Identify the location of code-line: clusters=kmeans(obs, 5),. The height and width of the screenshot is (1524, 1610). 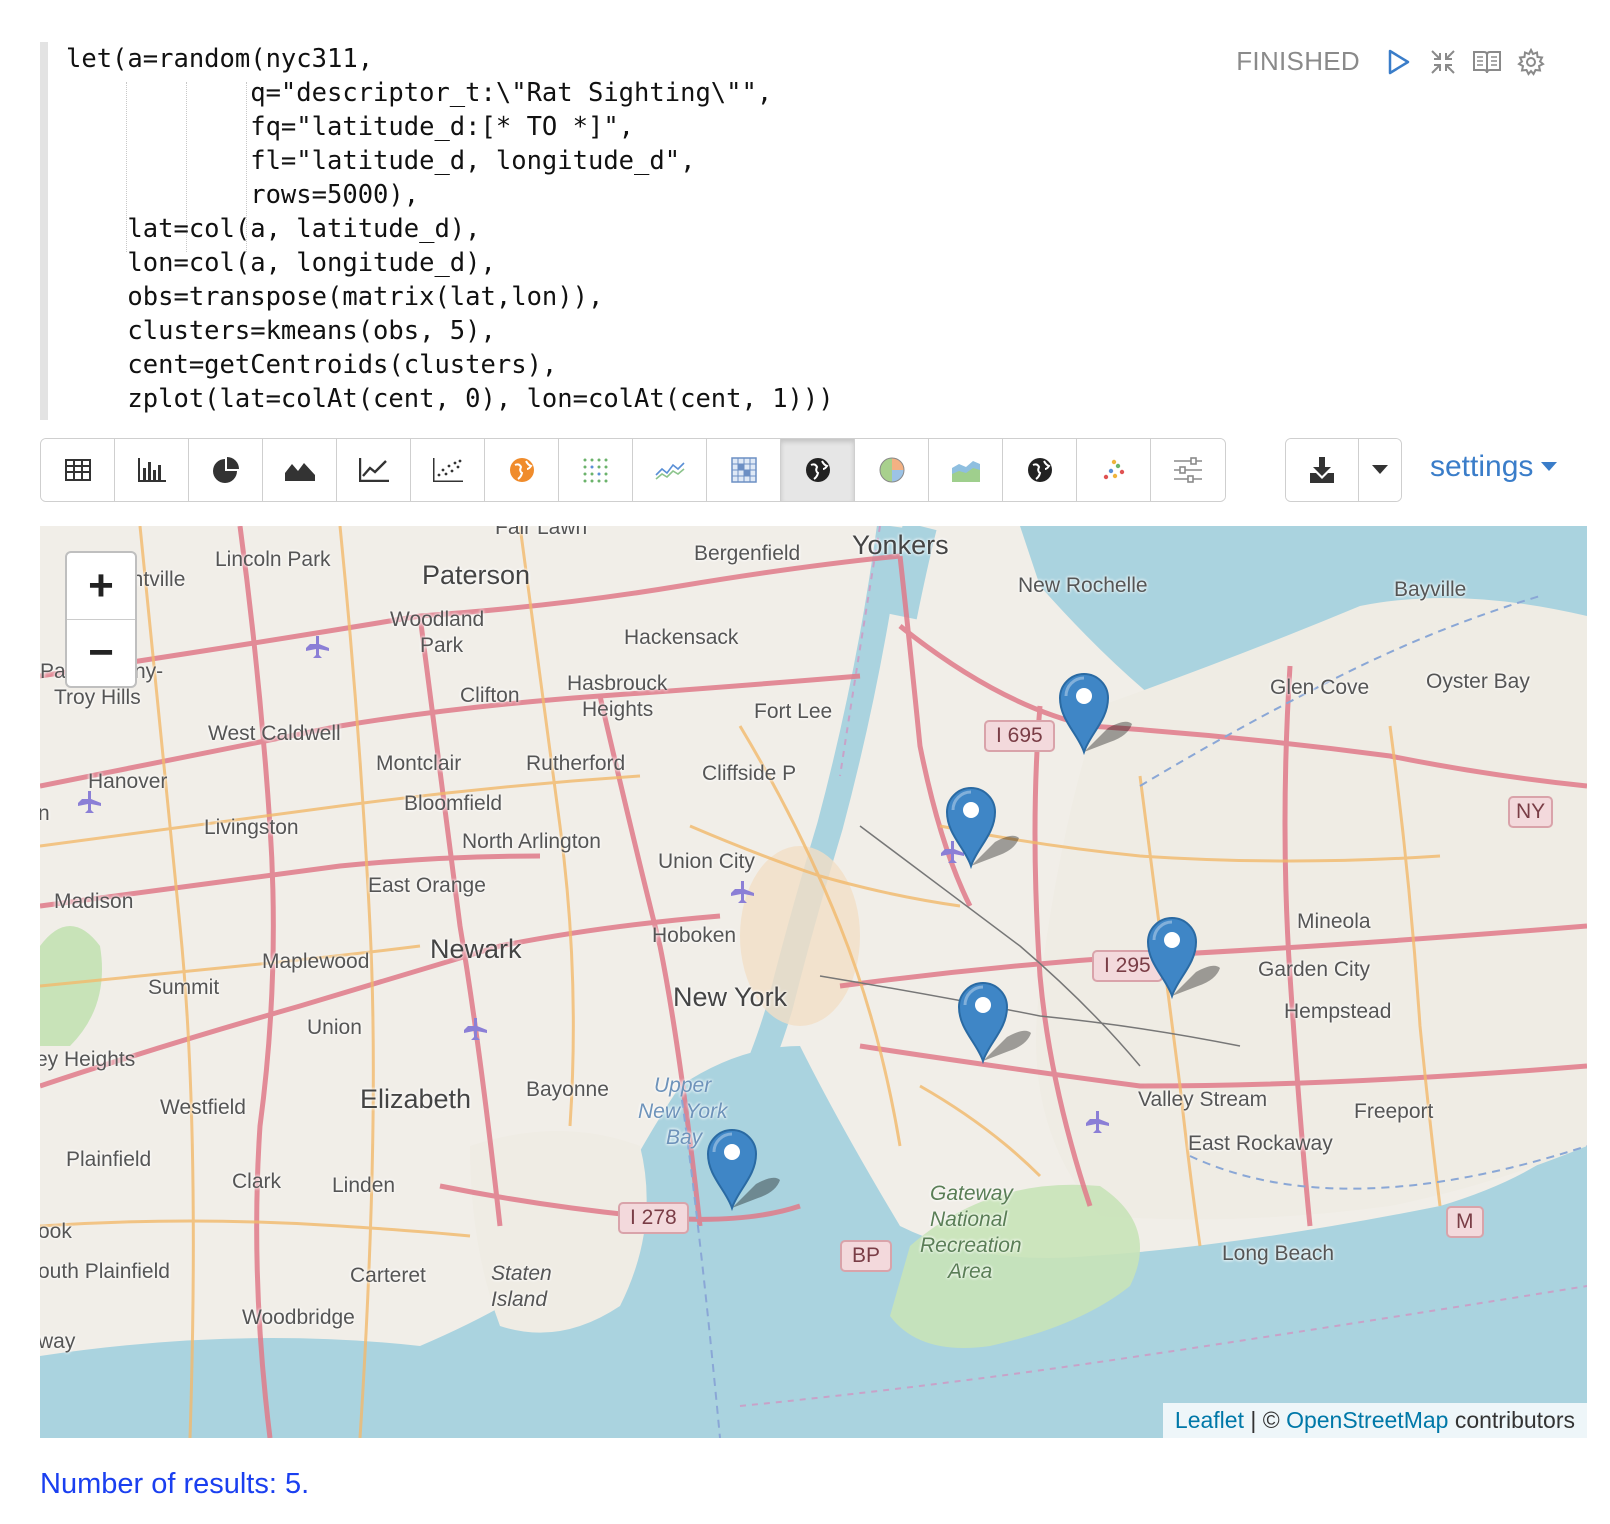
(281, 331).